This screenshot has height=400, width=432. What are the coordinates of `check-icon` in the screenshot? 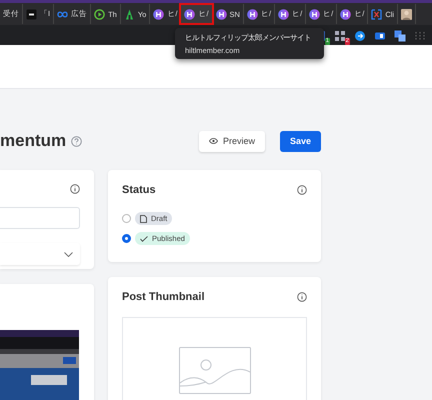 It's located at (144, 239).